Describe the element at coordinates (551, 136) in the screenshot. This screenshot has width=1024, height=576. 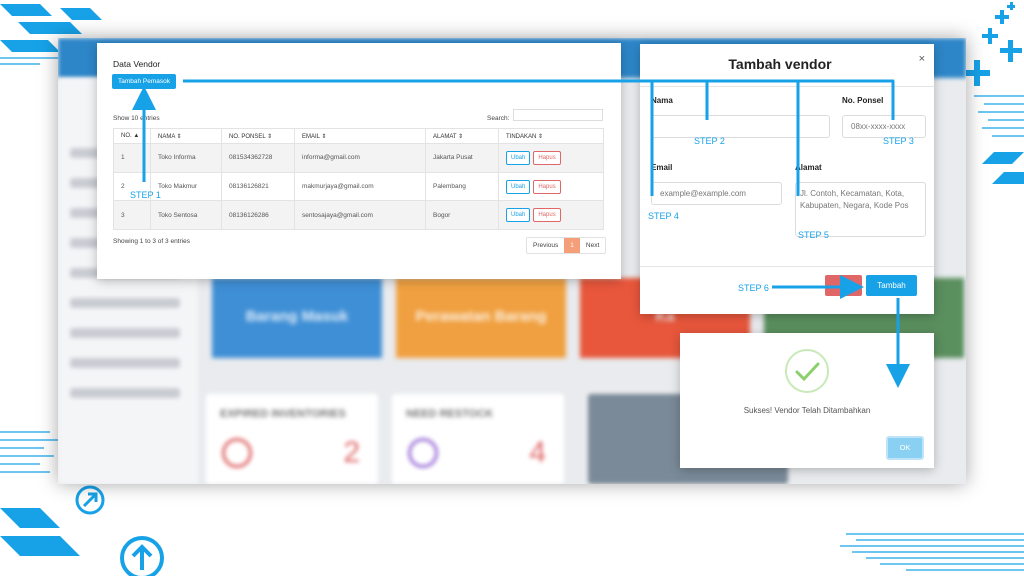
I see `column-header: TINDAKAN ⇕` at that location.